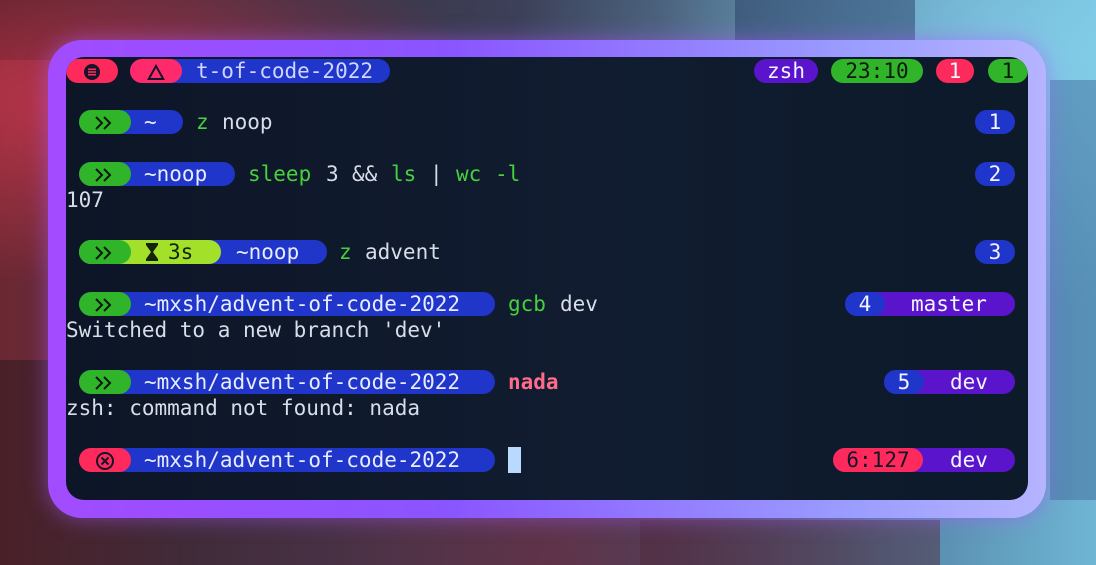 Image resolution: width=1096 pixels, height=565 pixels. What do you see at coordinates (865, 304) in the screenshot?
I see `history-number: 4` at bounding box center [865, 304].